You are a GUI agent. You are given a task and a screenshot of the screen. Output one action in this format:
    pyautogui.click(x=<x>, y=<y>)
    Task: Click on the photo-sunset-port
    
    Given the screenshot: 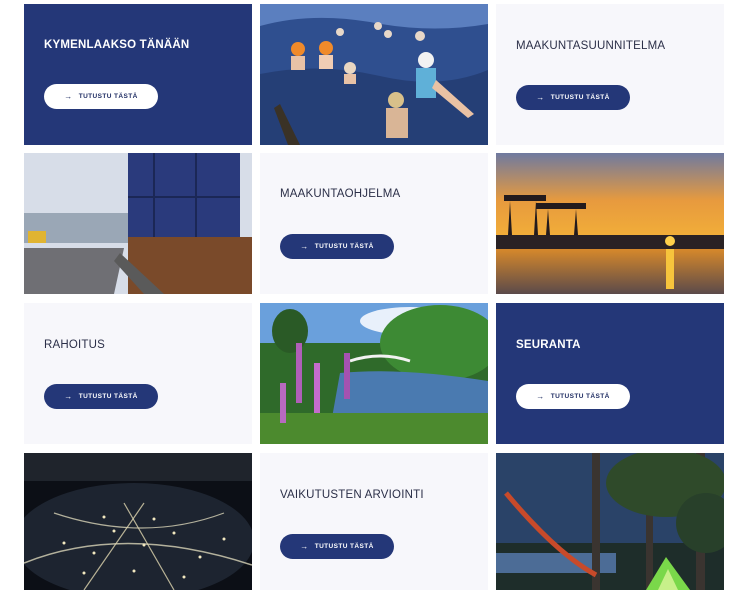 What is the action you would take?
    pyautogui.click(x=610, y=223)
    